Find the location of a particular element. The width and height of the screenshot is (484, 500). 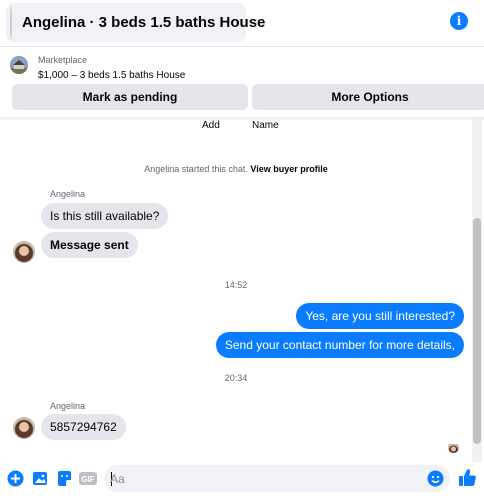

conversation-title: Angelina · 3 beds 1.5 baths House is located at coordinates (144, 22).